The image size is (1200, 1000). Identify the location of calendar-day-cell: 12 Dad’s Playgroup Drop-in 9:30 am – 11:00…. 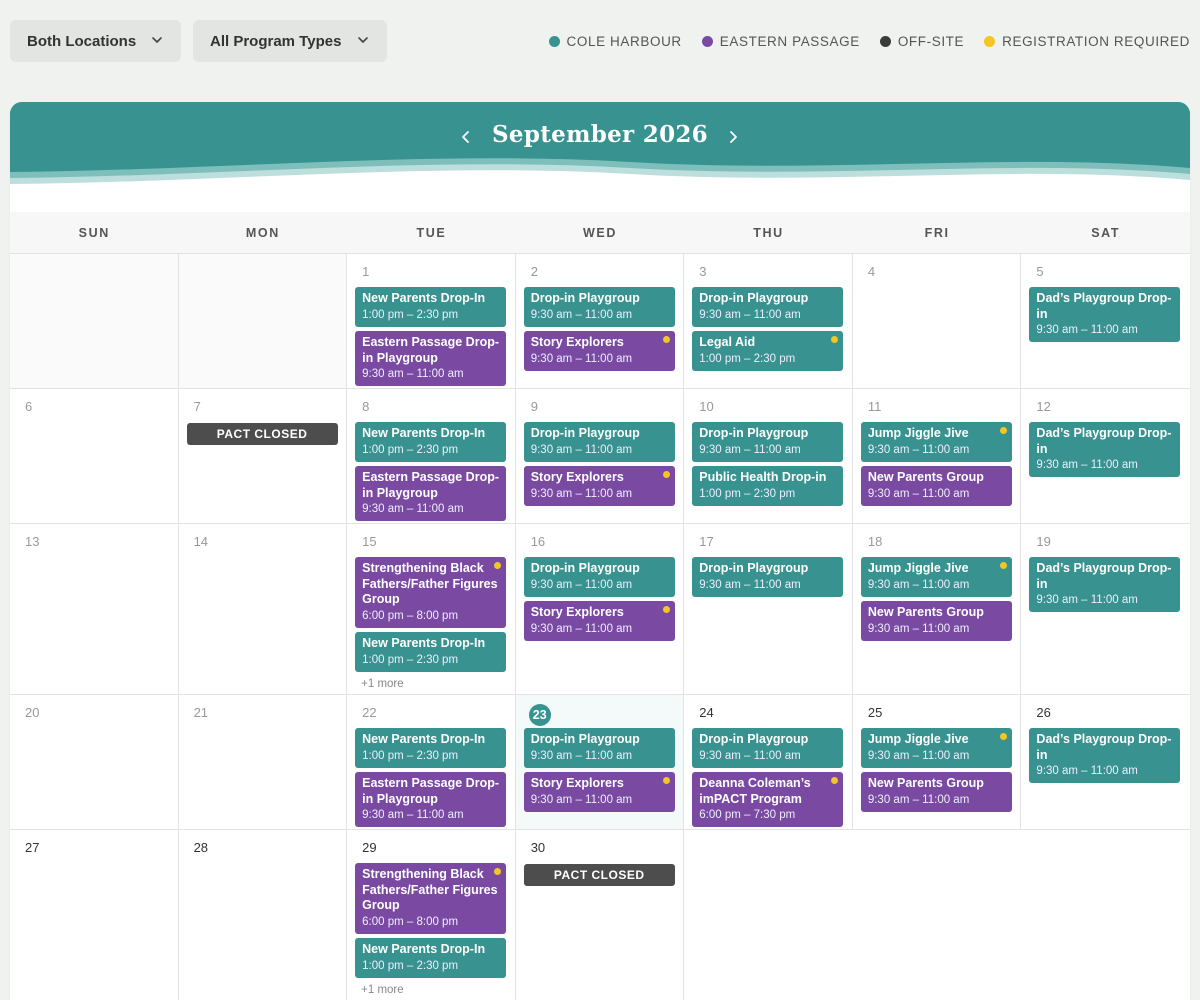
(1105, 456).